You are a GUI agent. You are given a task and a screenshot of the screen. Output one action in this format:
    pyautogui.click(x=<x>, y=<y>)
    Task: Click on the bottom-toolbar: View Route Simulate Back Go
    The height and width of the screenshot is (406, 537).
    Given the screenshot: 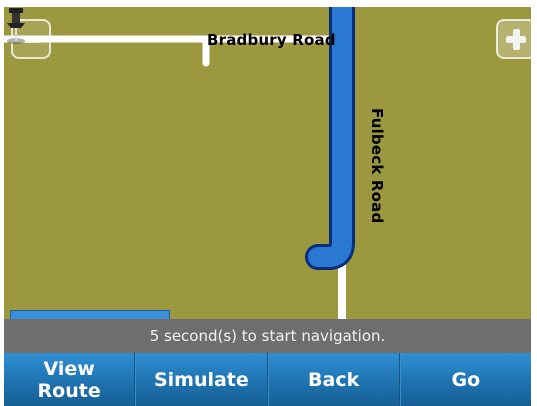 What is the action you would take?
    pyautogui.click(x=267, y=379)
    